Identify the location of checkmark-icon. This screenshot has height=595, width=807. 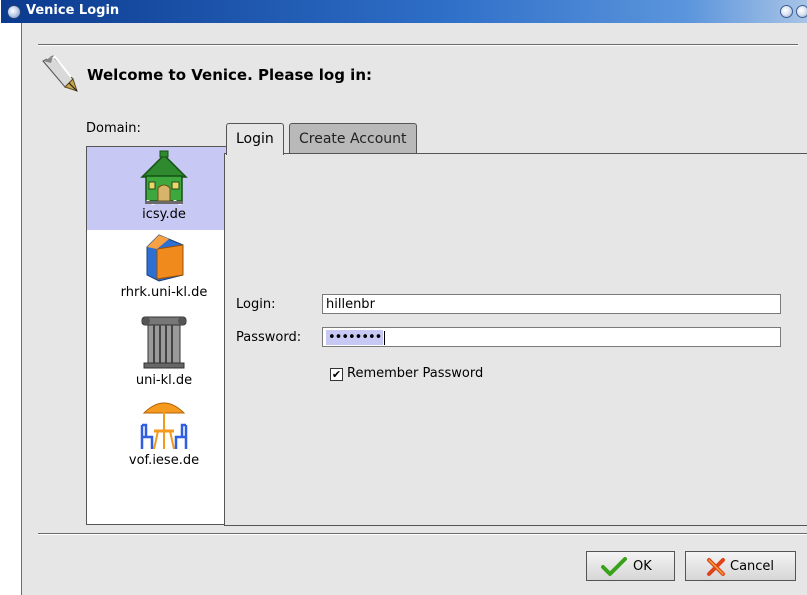
(614, 566).